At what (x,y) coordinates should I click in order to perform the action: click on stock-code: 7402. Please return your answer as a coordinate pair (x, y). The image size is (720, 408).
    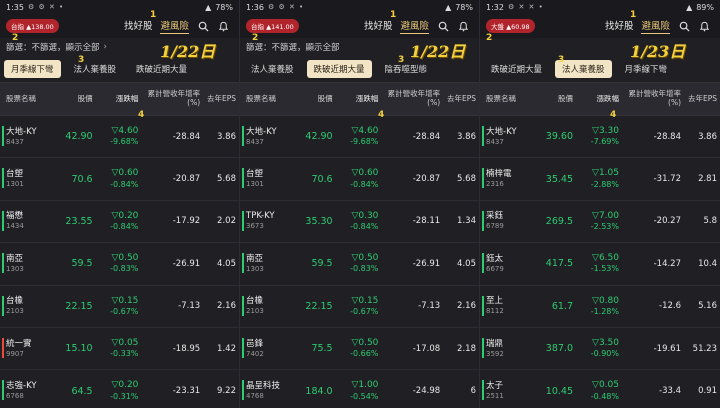
    Looking at the image, I should click on (255, 353).